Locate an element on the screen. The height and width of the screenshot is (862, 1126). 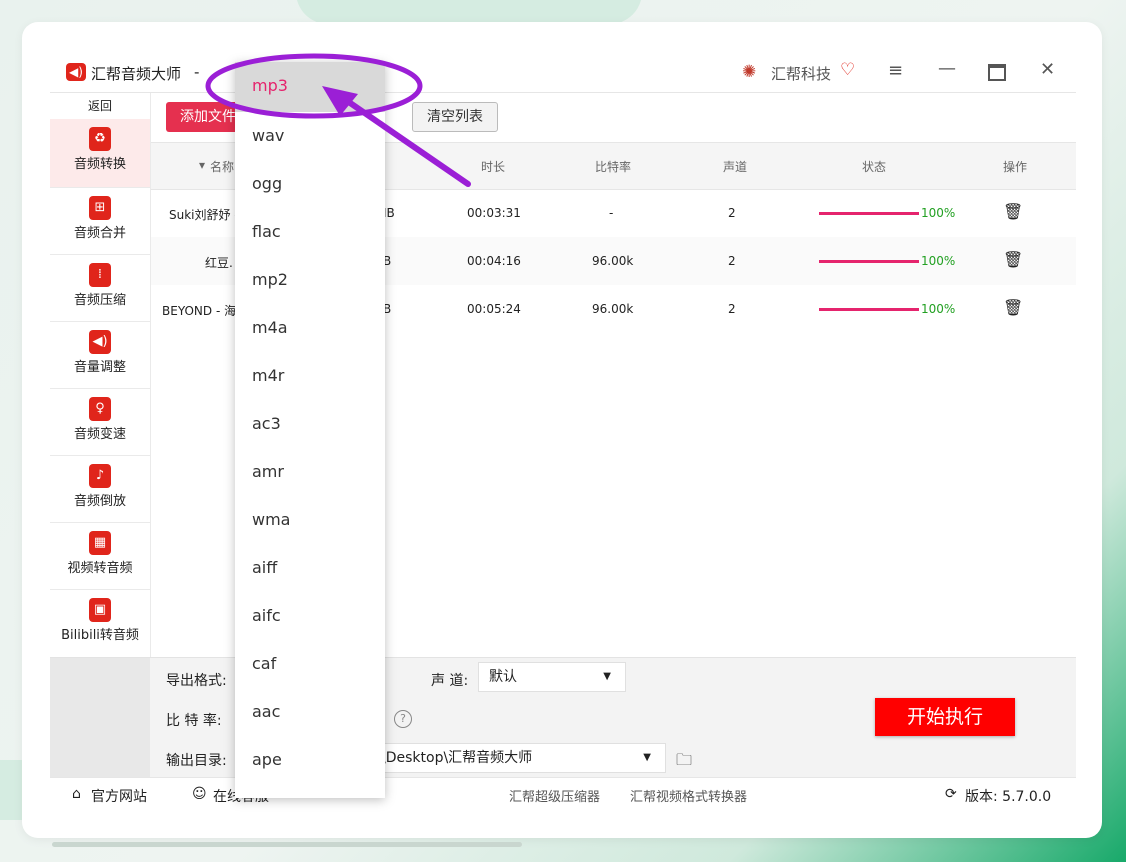
annotation-arrow-line is located at coordinates (404, 140).